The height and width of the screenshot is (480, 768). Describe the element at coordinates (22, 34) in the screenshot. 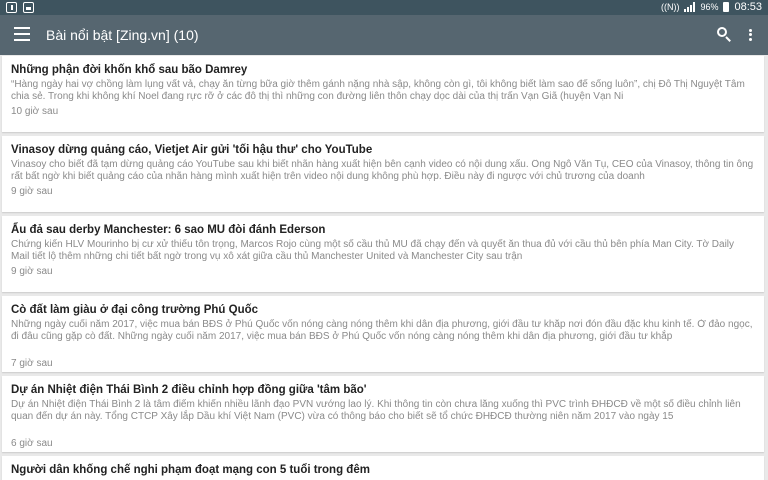

I see `menu-icon` at that location.